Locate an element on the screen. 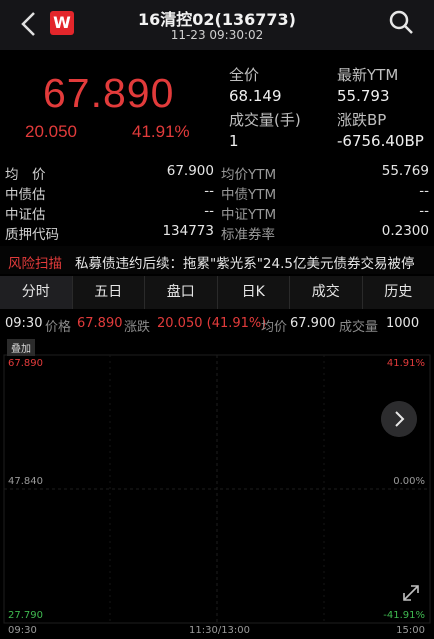  chevron-right-icon is located at coordinates (399, 419).